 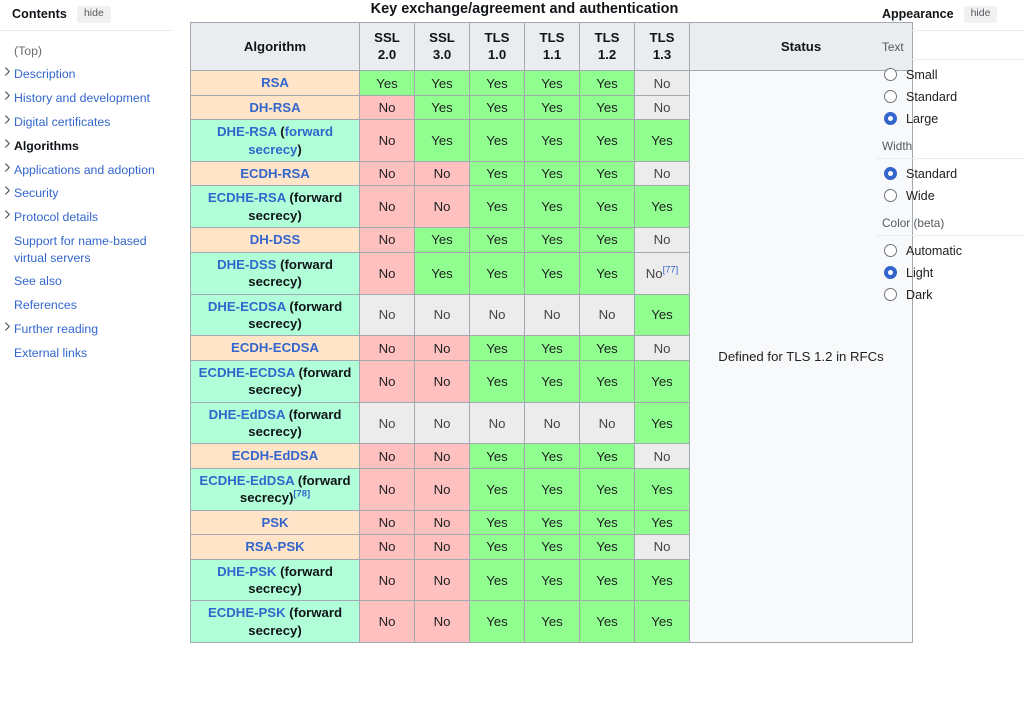 I want to click on toc-item-algorithms: Algorithms, so click(x=86, y=147).